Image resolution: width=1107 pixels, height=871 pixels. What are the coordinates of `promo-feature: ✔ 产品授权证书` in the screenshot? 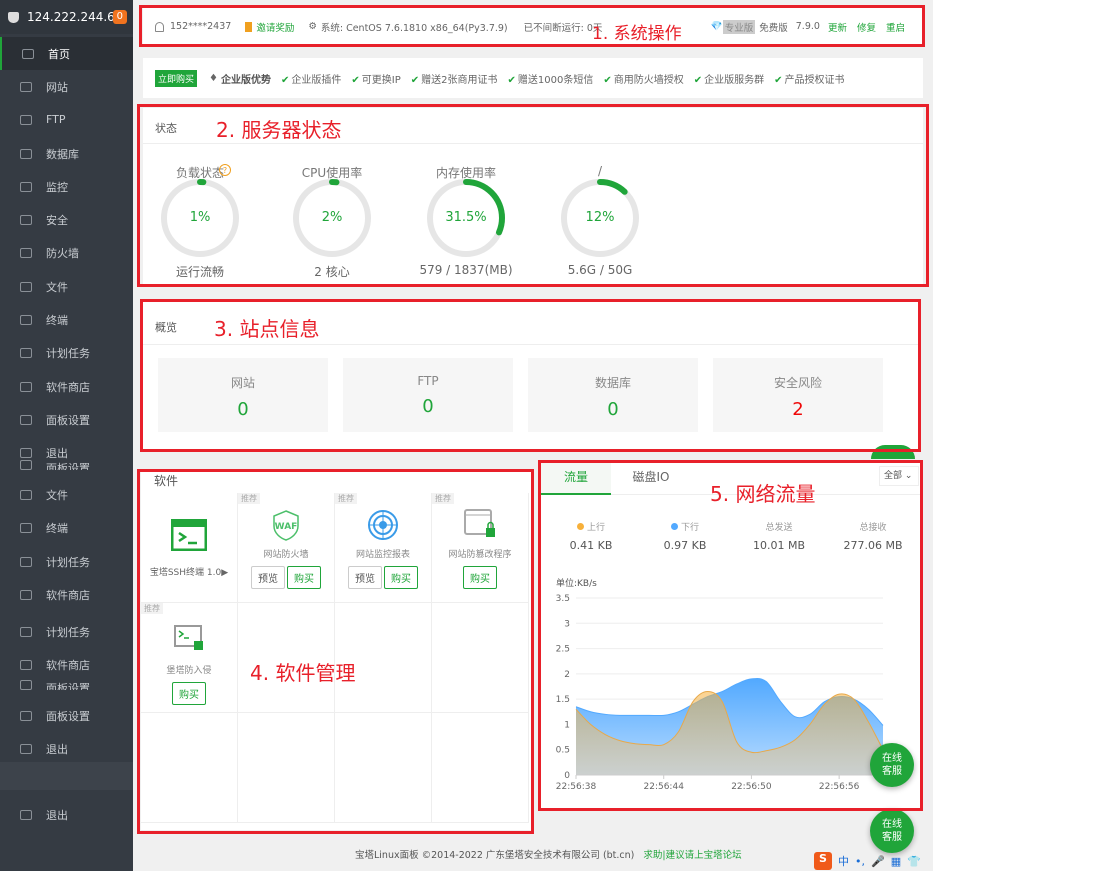 It's located at (809, 78).